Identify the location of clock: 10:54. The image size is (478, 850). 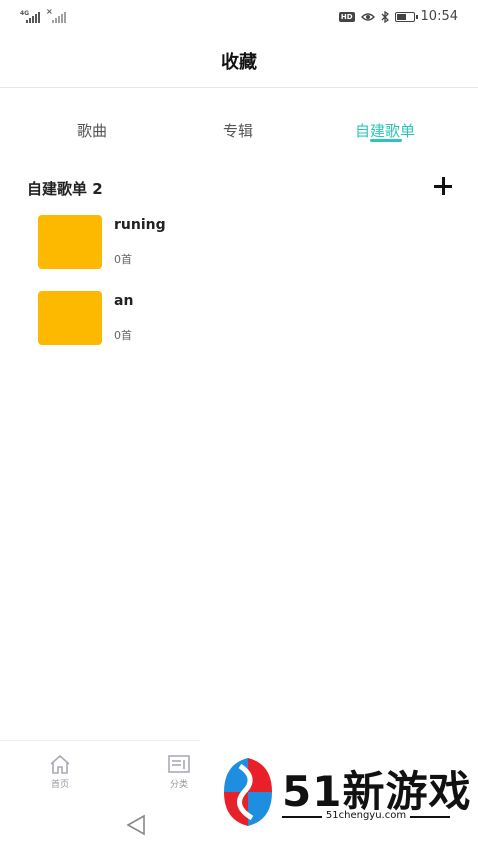
(439, 16).